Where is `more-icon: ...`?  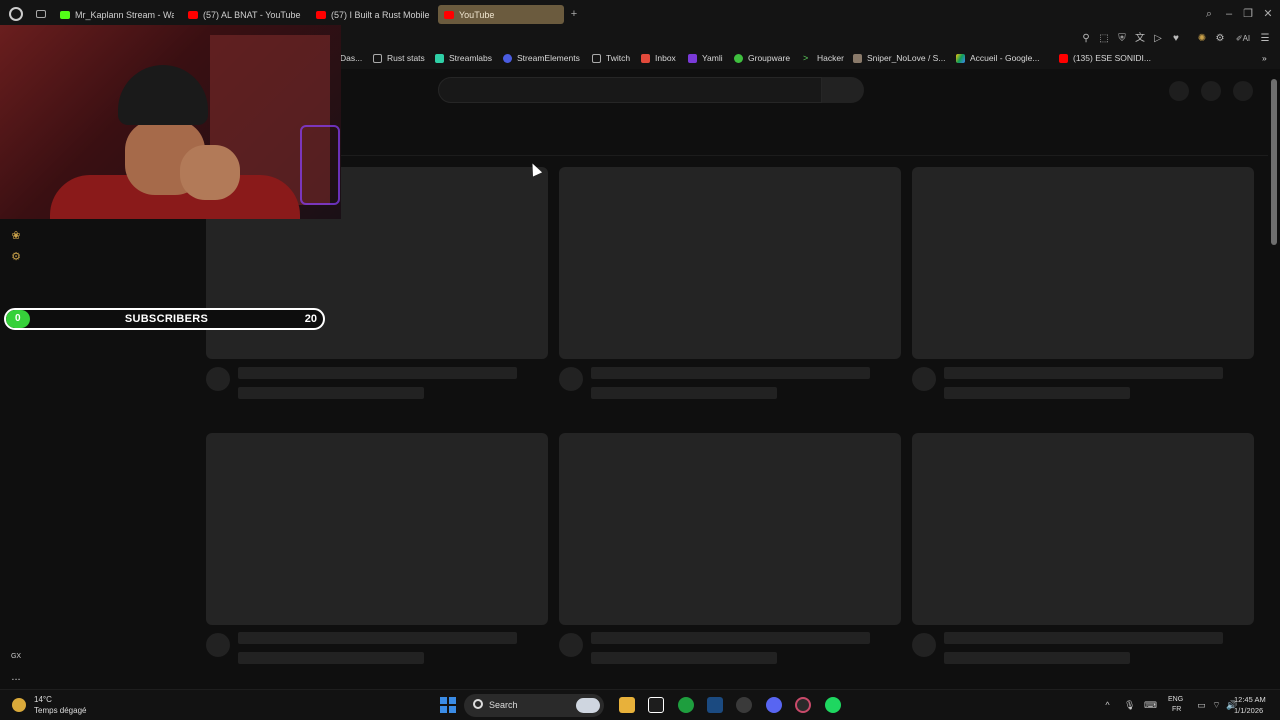
more-icon: ... is located at coordinates (16, 677).